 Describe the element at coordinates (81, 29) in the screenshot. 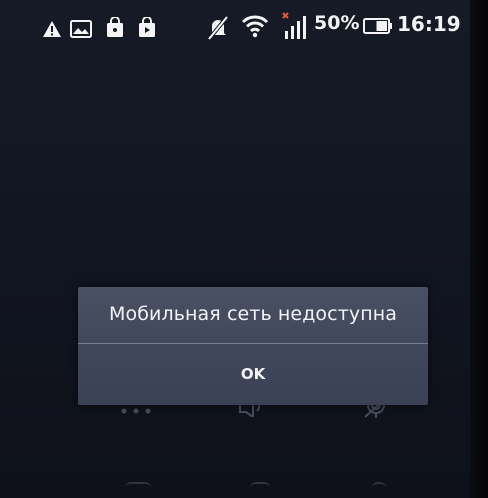

I see `image-notification-icon` at that location.